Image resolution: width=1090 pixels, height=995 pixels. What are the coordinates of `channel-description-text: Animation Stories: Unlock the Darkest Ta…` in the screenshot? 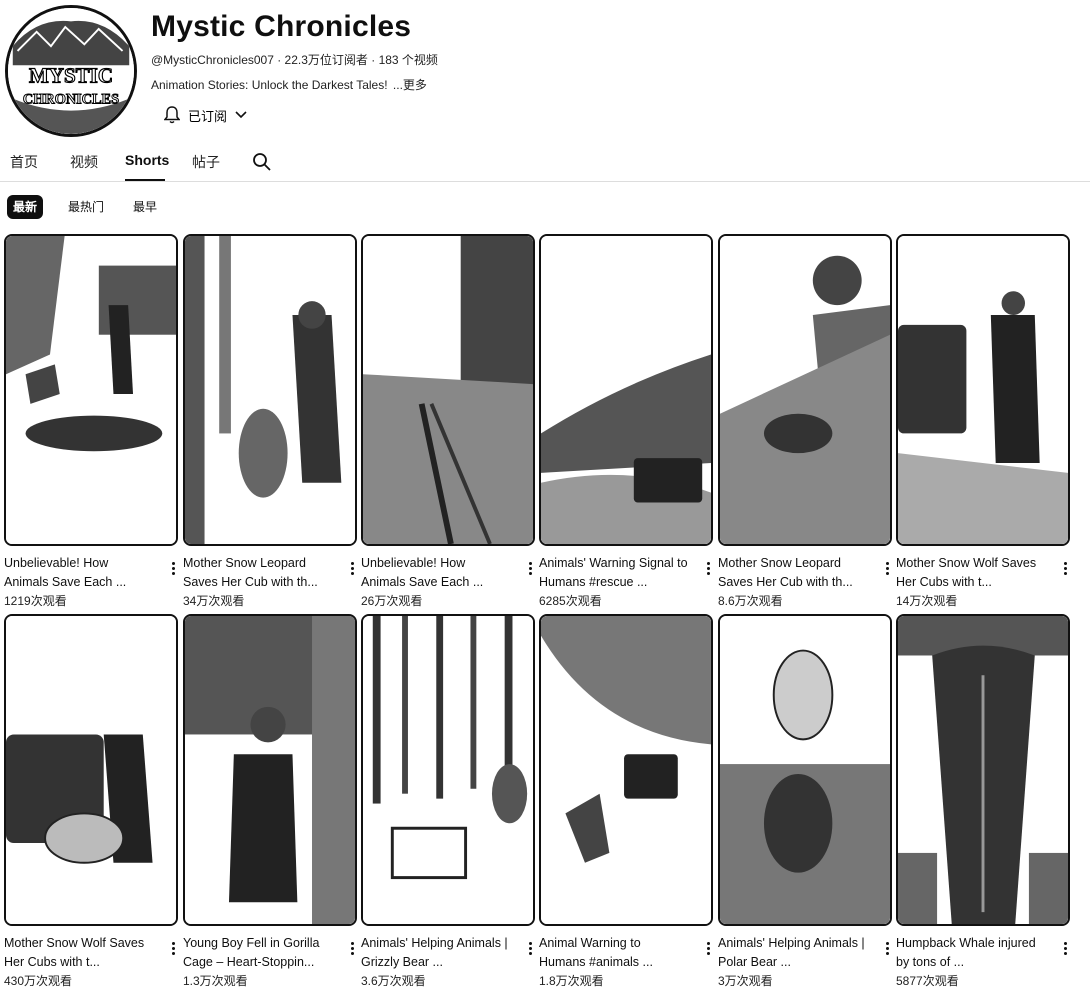 It's located at (269, 85).